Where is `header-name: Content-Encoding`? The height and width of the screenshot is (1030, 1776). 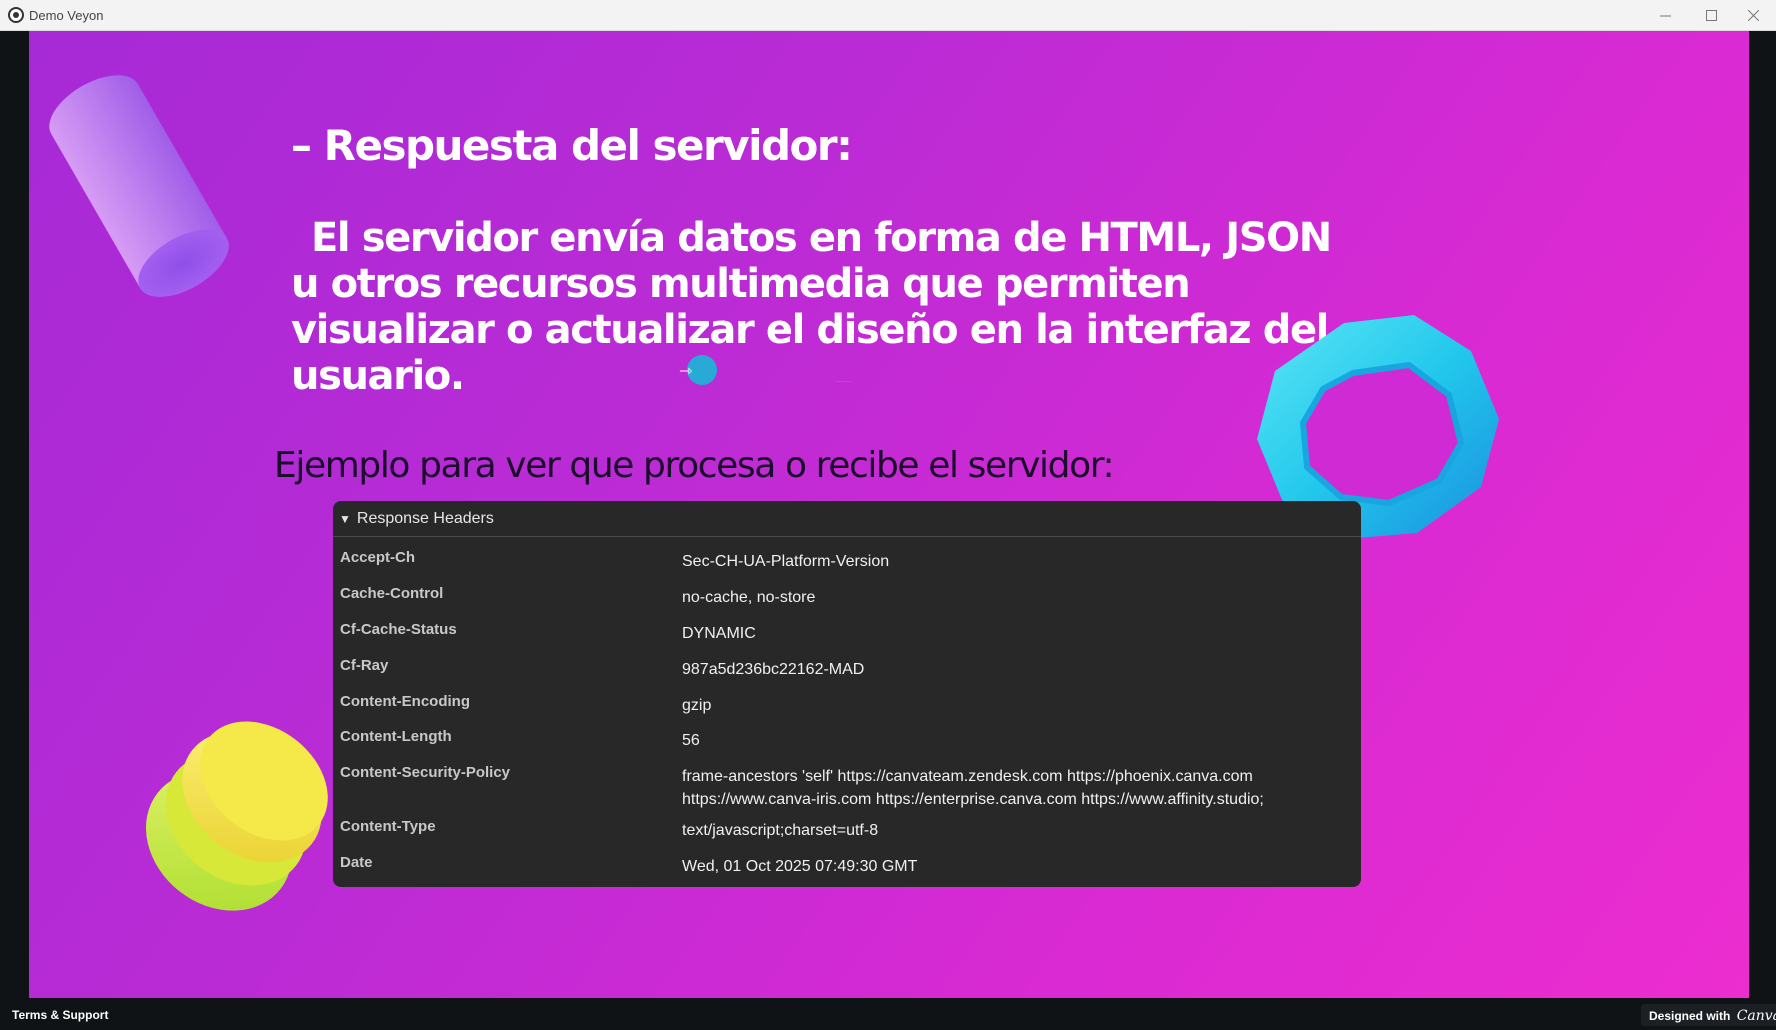
header-name: Content-Encoding is located at coordinates (405, 701).